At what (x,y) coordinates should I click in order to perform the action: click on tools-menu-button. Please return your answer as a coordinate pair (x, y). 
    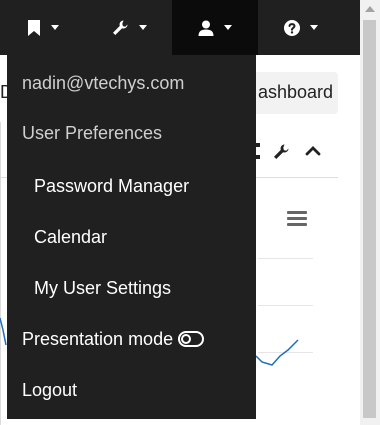
    Looking at the image, I should click on (129, 27).